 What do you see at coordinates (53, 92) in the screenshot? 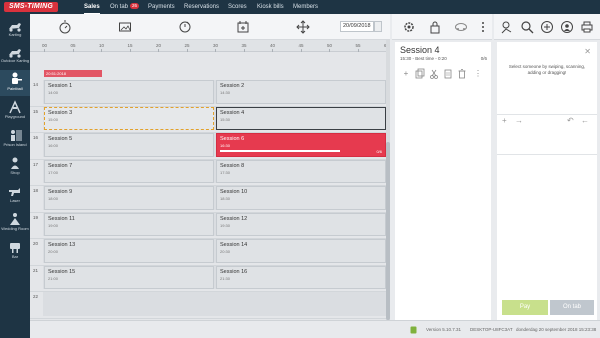
I see `session-time: 14:00` at bounding box center [53, 92].